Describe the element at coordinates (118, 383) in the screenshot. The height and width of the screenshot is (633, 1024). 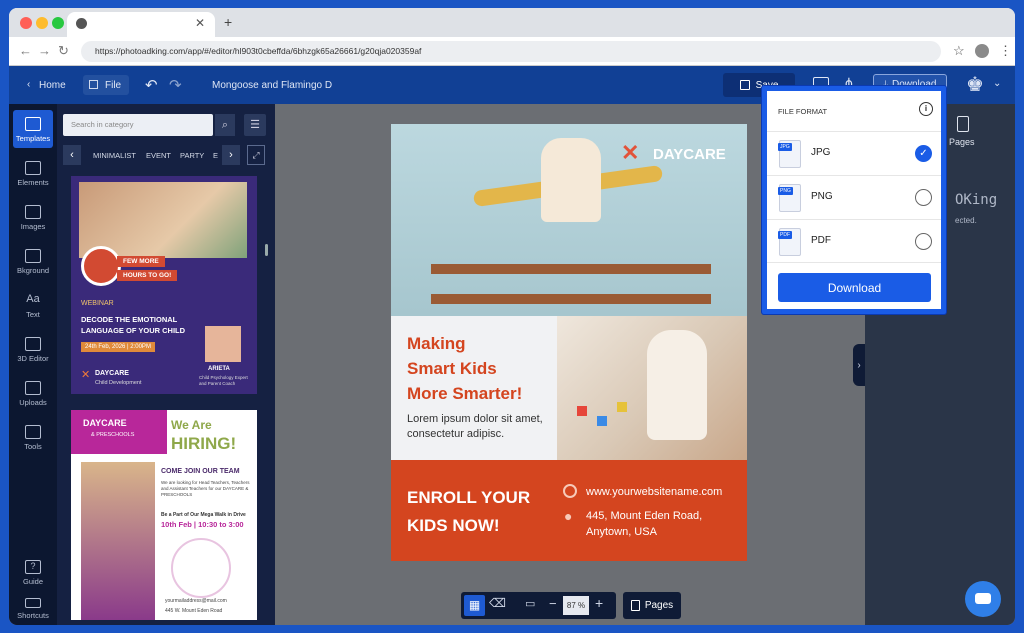
I see `card-brand-sub: Child Development` at that location.